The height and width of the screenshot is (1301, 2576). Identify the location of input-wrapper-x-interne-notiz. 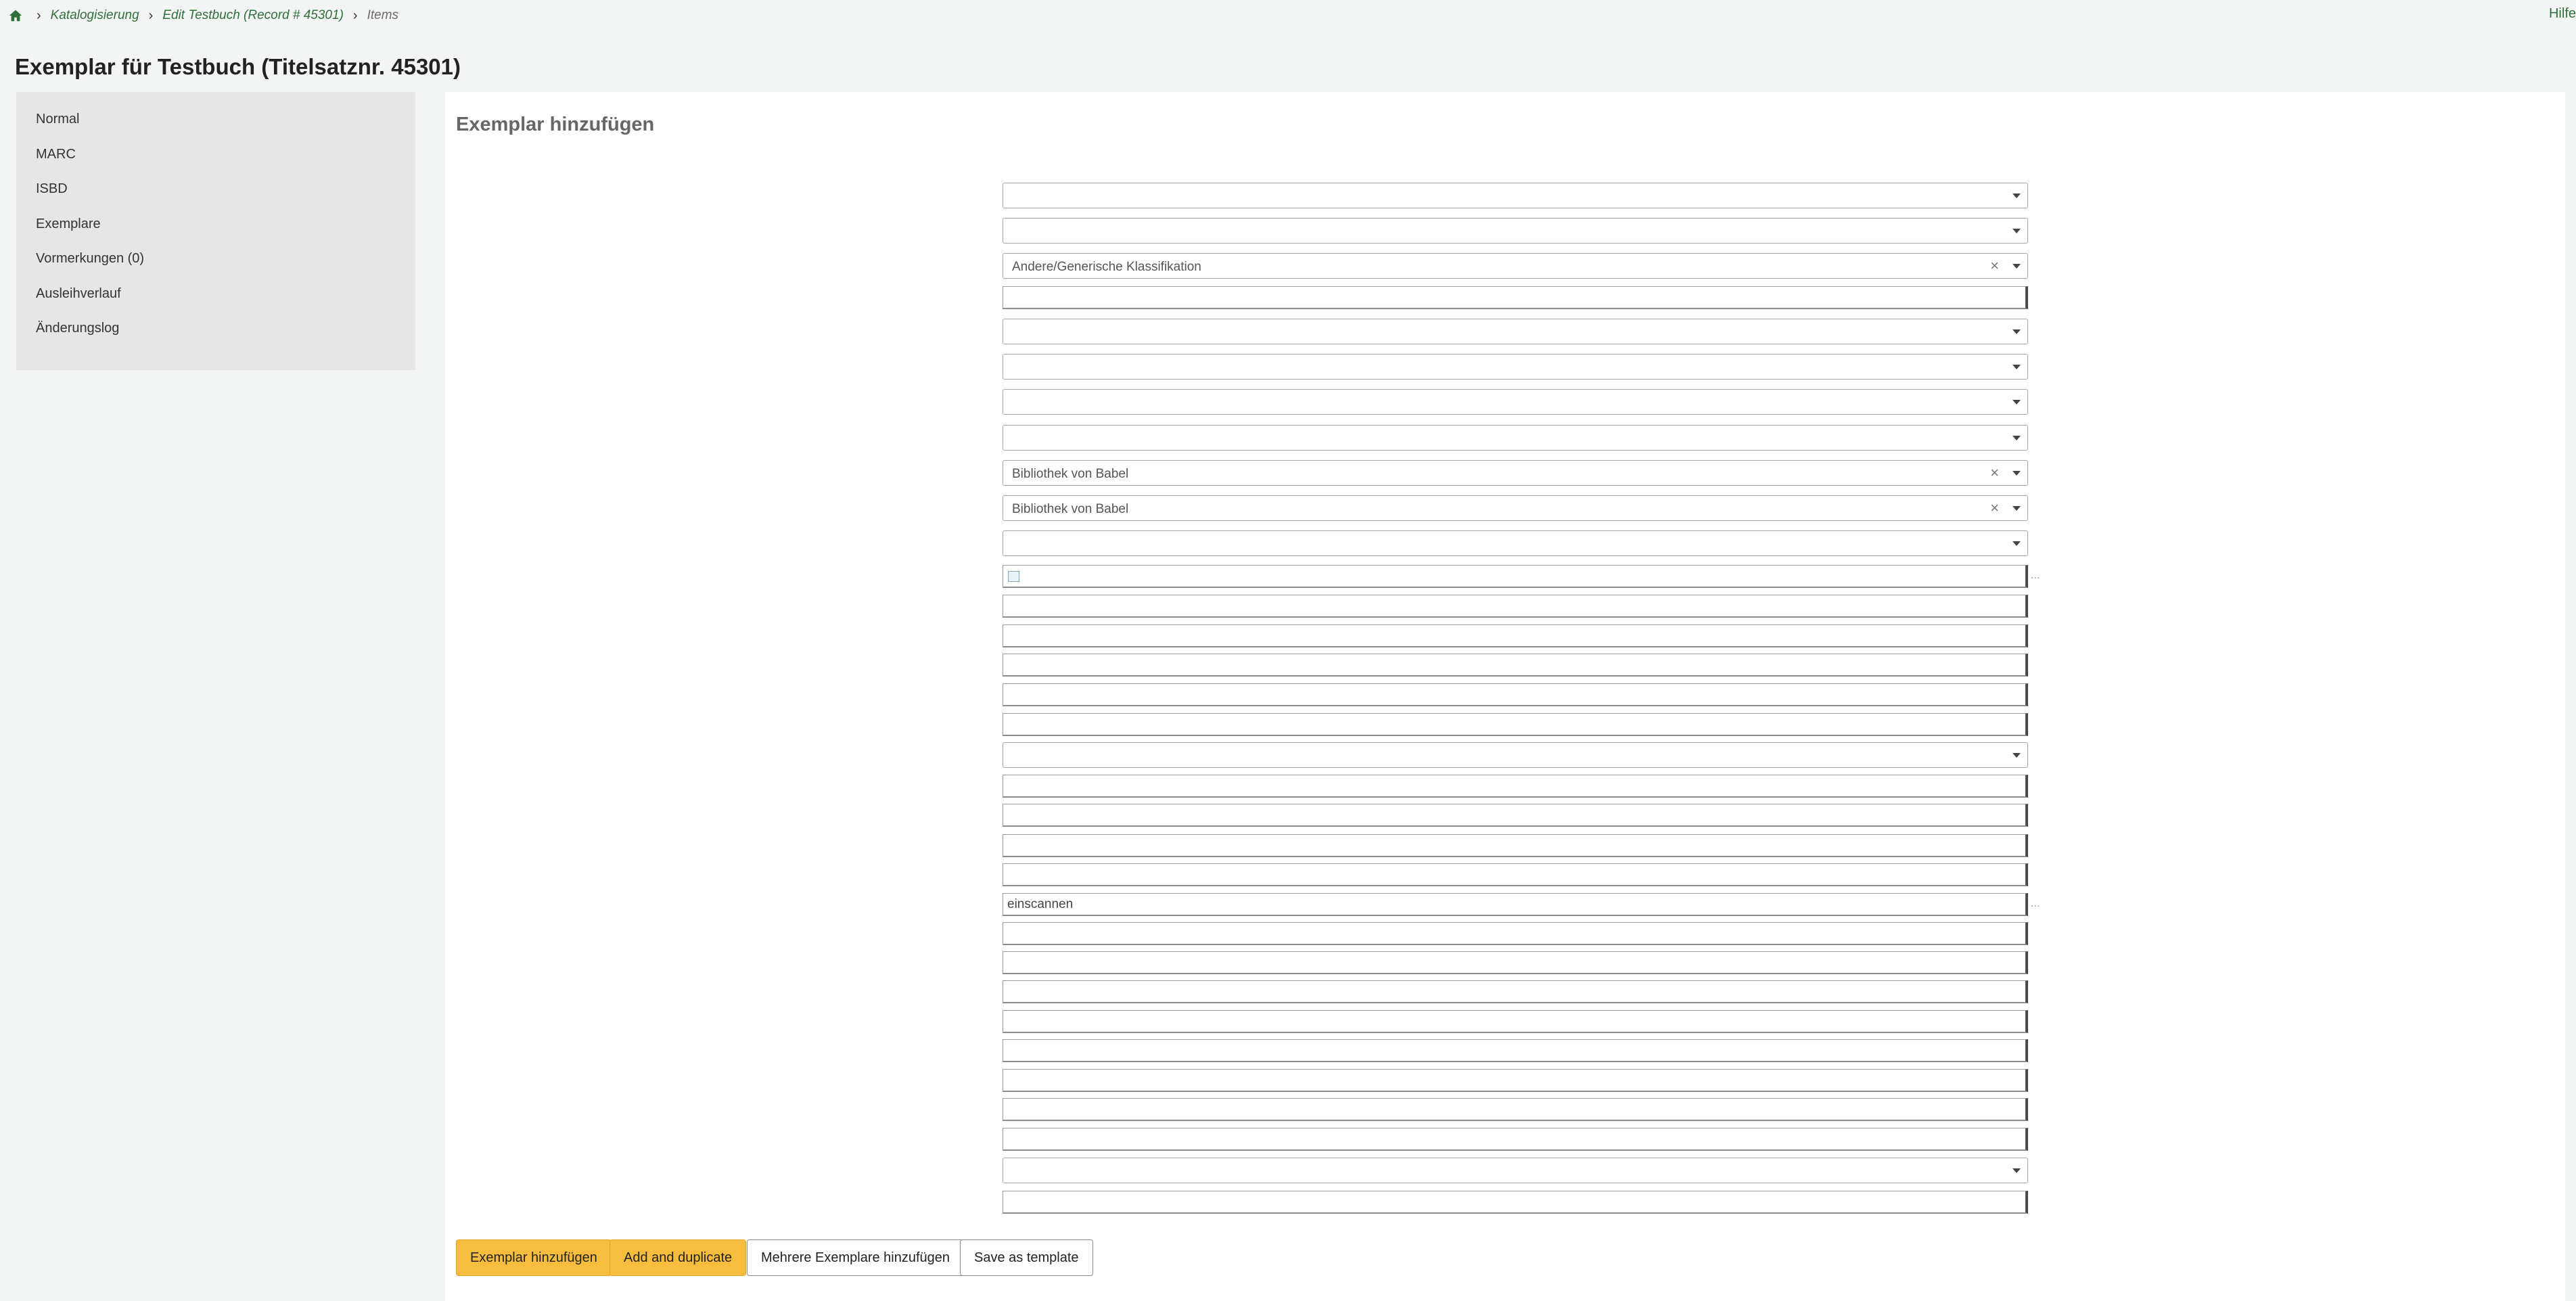
(1516, 1139).